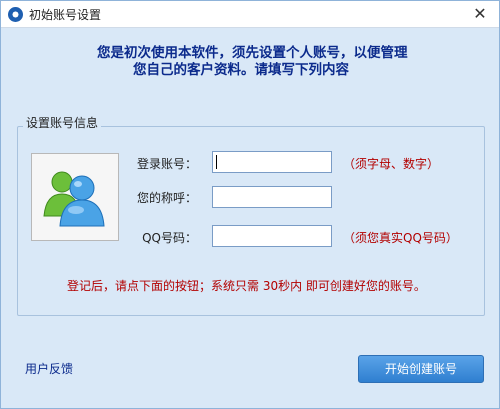 This screenshot has height=409, width=500. What do you see at coordinates (421, 369) in the screenshot?
I see `create-account-button: 开始创建账号` at bounding box center [421, 369].